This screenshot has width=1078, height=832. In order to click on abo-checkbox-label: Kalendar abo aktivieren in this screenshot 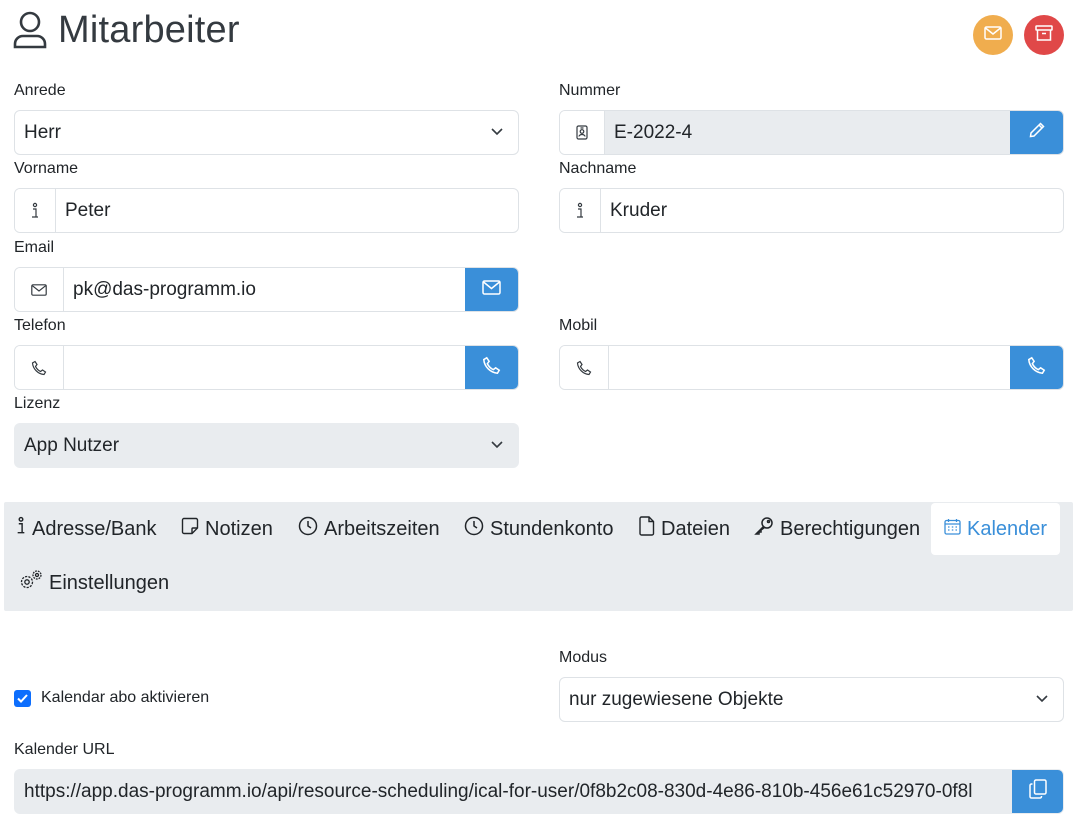, I will do `click(125, 697)`.